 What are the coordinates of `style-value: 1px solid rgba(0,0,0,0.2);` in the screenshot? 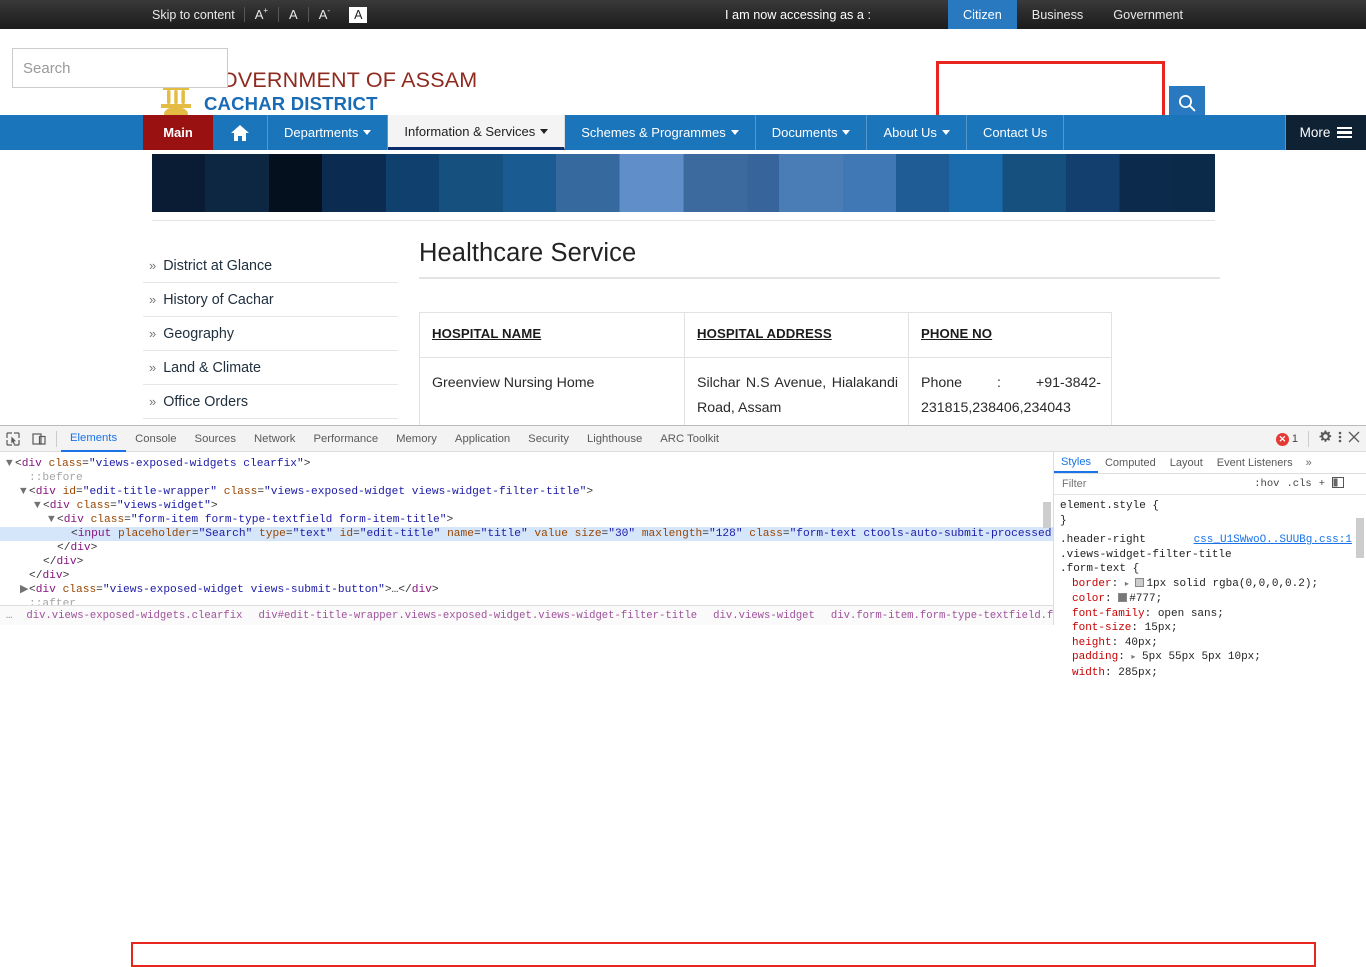 It's located at (1232, 584).